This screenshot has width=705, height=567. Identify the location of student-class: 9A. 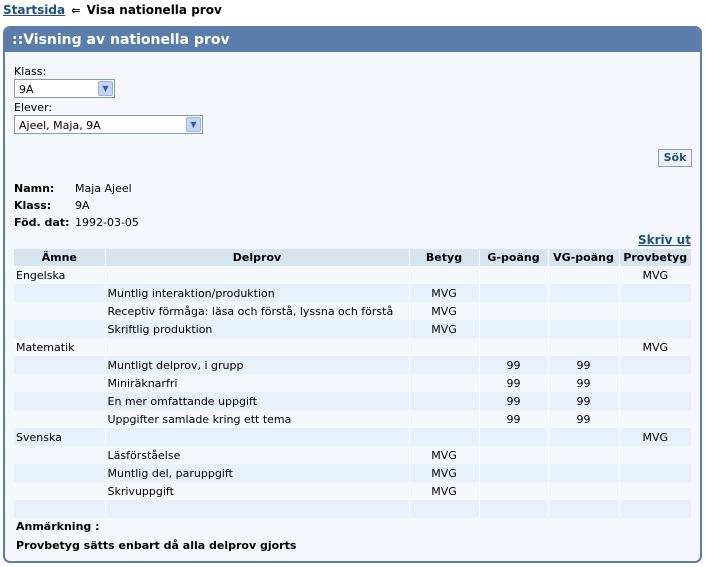
(82, 205).